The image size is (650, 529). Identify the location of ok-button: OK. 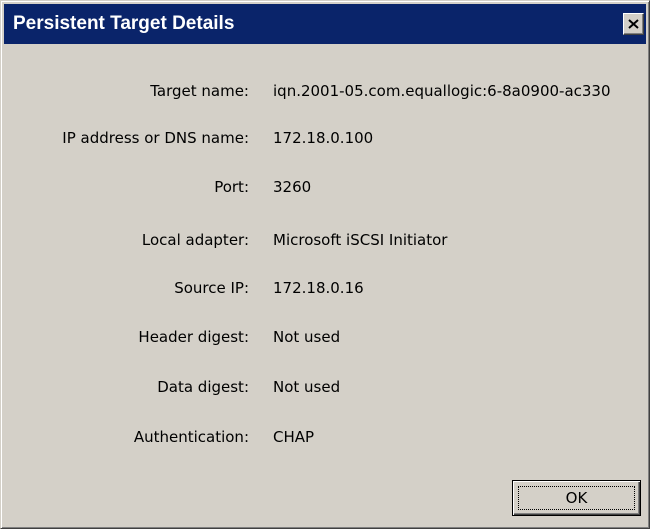
(576, 498).